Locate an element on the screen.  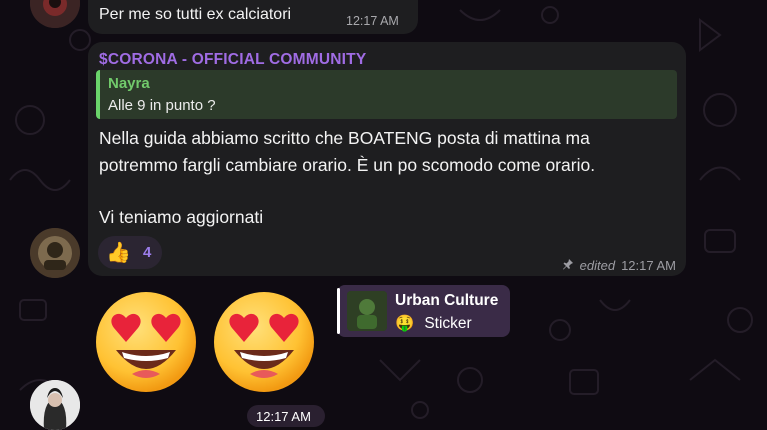
sticker-reply-quote: Urban Culture 🤑 Sticker is located at coordinates (423, 311).